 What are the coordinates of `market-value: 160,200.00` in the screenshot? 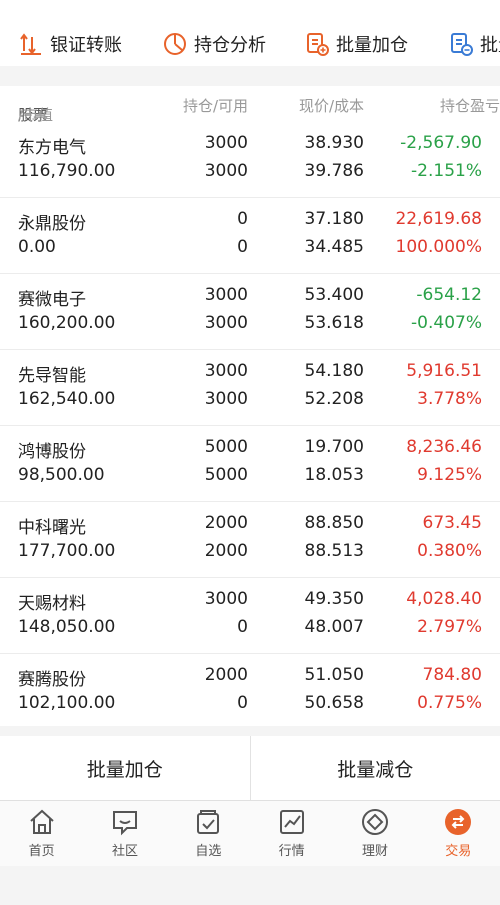 It's located at (67, 323).